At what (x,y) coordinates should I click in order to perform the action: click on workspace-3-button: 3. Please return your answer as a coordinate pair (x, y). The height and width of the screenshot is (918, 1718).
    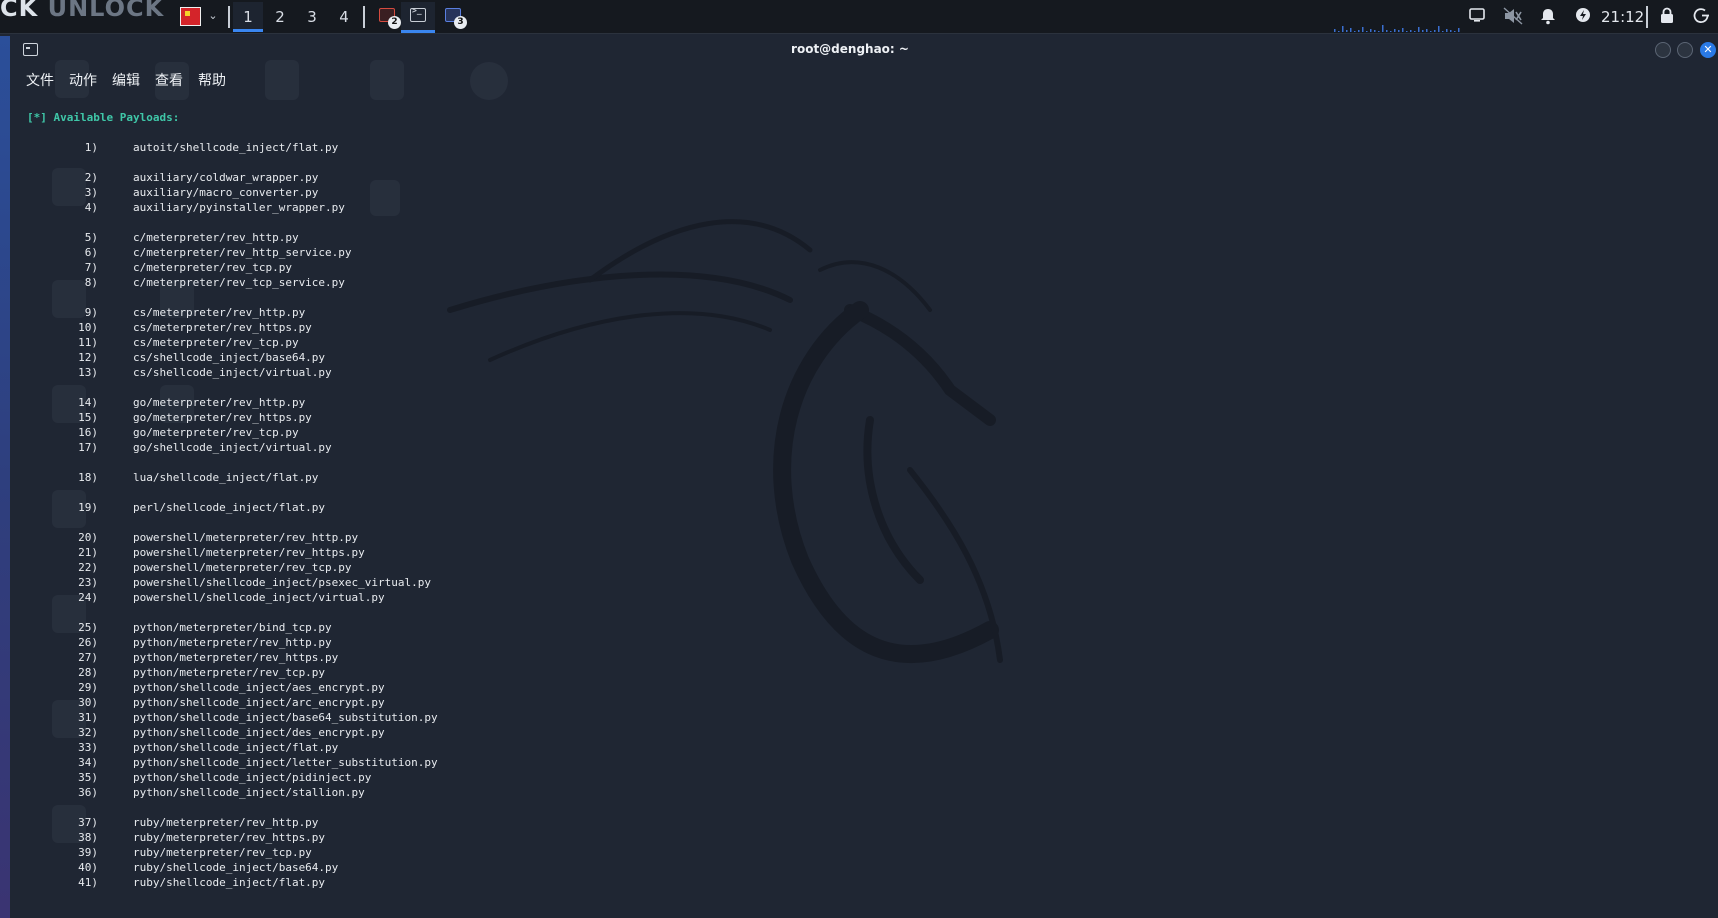
    Looking at the image, I should click on (312, 17).